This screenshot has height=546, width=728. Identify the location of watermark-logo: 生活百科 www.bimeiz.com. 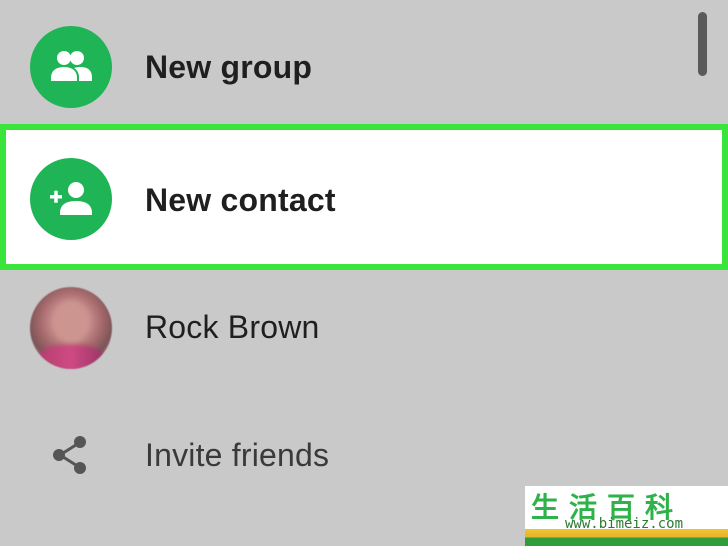
(626, 516).